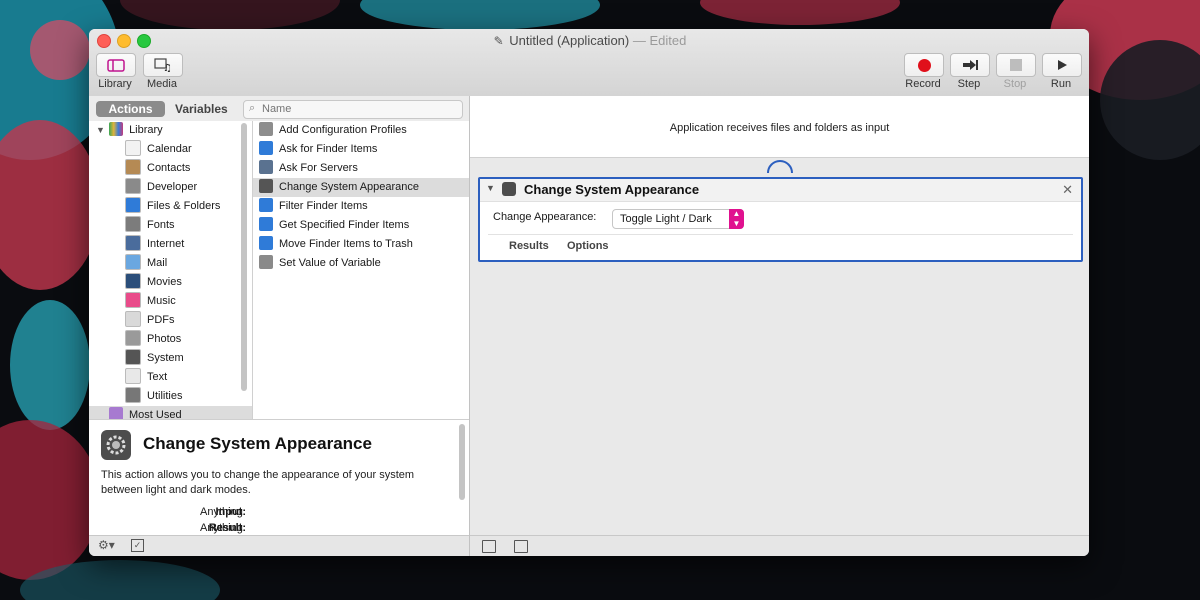 The image size is (1200, 600). Describe the element at coordinates (170, 412) in the screenshot. I see `most-used-item: Most Used` at that location.